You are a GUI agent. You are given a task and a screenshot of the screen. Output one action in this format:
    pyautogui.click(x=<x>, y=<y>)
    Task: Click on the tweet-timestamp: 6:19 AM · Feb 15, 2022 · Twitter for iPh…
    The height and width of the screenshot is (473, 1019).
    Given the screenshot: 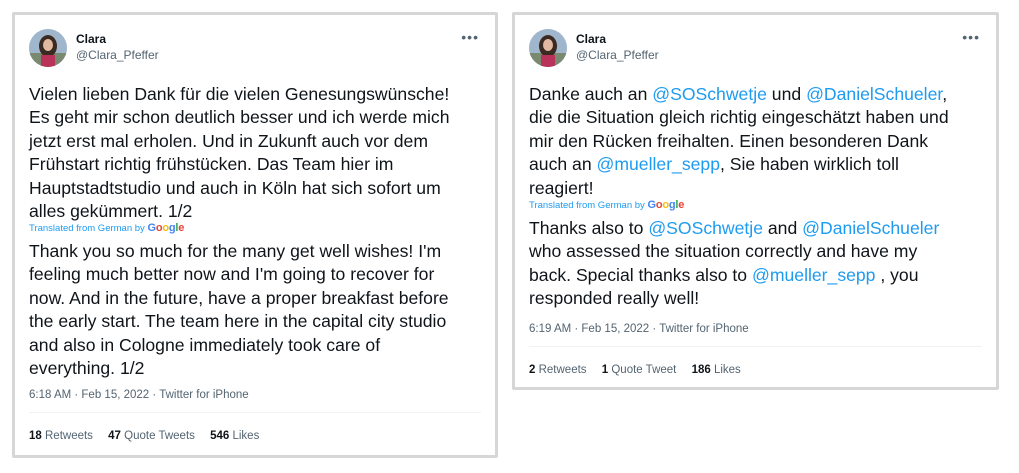 What is the action you would take?
    pyautogui.click(x=639, y=329)
    